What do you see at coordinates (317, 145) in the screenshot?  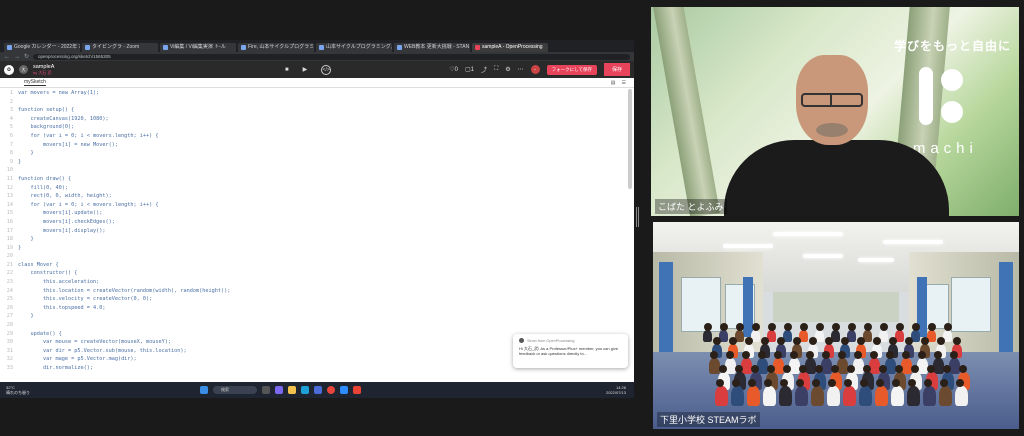 I see `code-line: 7 movers[i] = new Mover();` at bounding box center [317, 145].